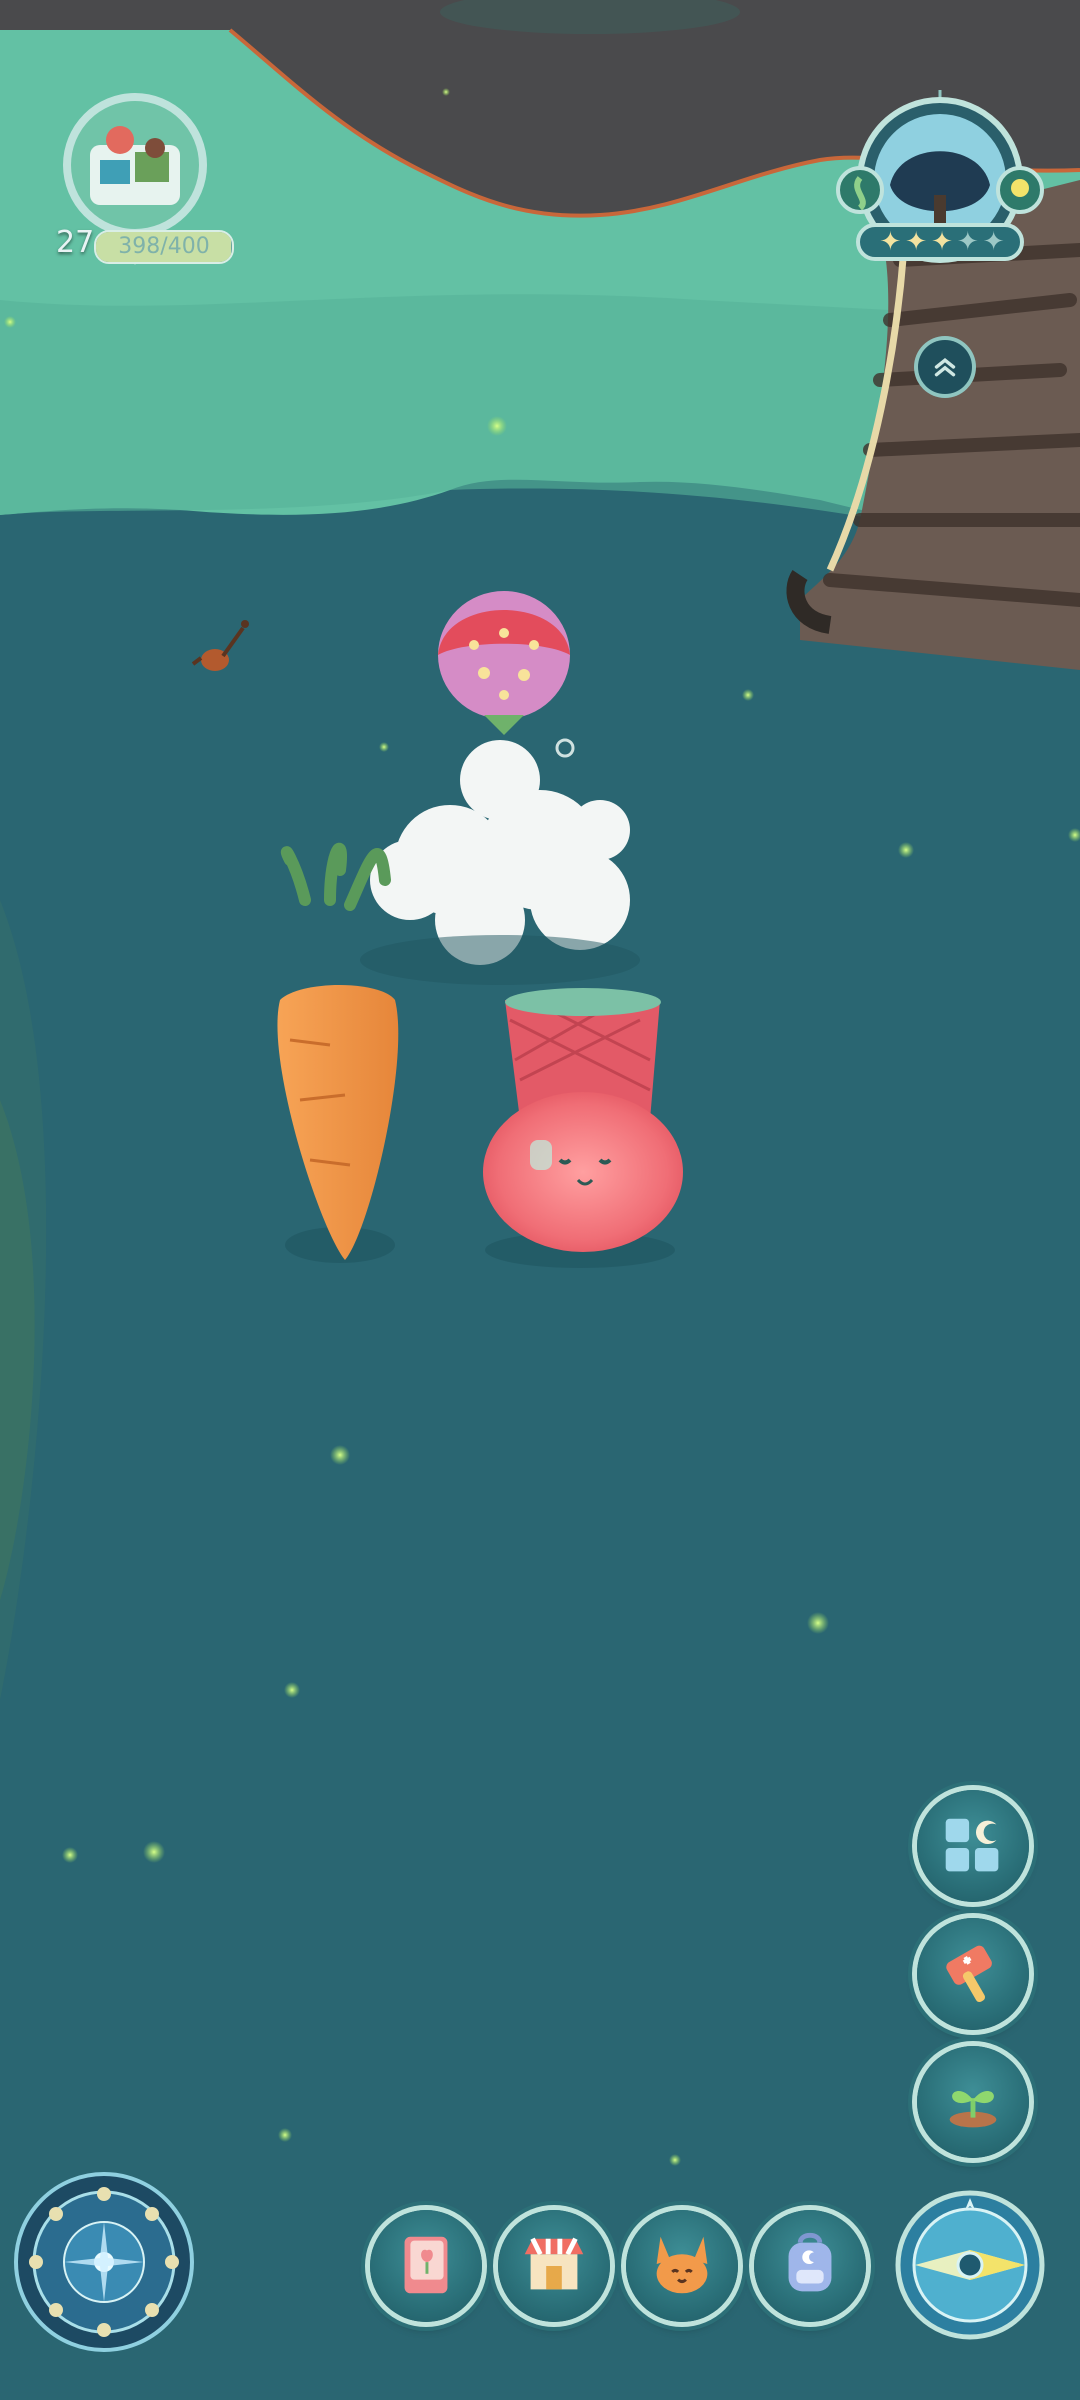  I want to click on plant-menu-button, so click(973, 2102).